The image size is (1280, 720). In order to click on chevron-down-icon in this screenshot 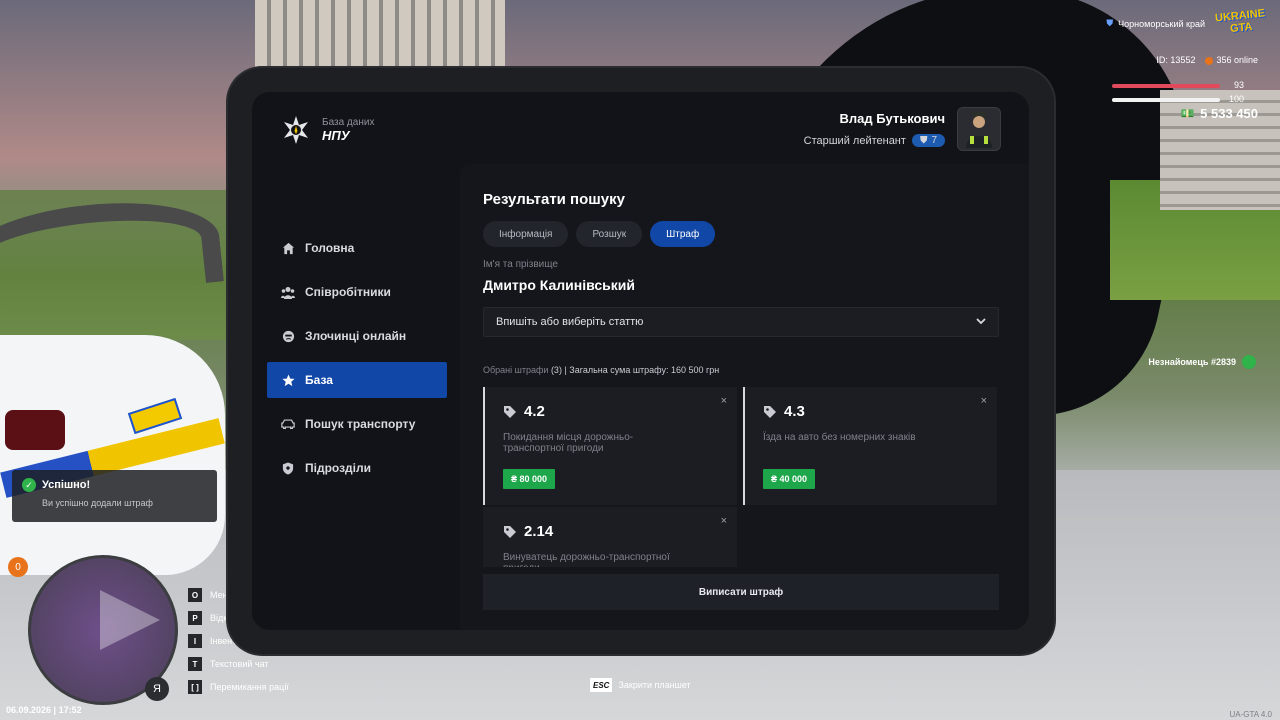, I will do `click(981, 322)`.